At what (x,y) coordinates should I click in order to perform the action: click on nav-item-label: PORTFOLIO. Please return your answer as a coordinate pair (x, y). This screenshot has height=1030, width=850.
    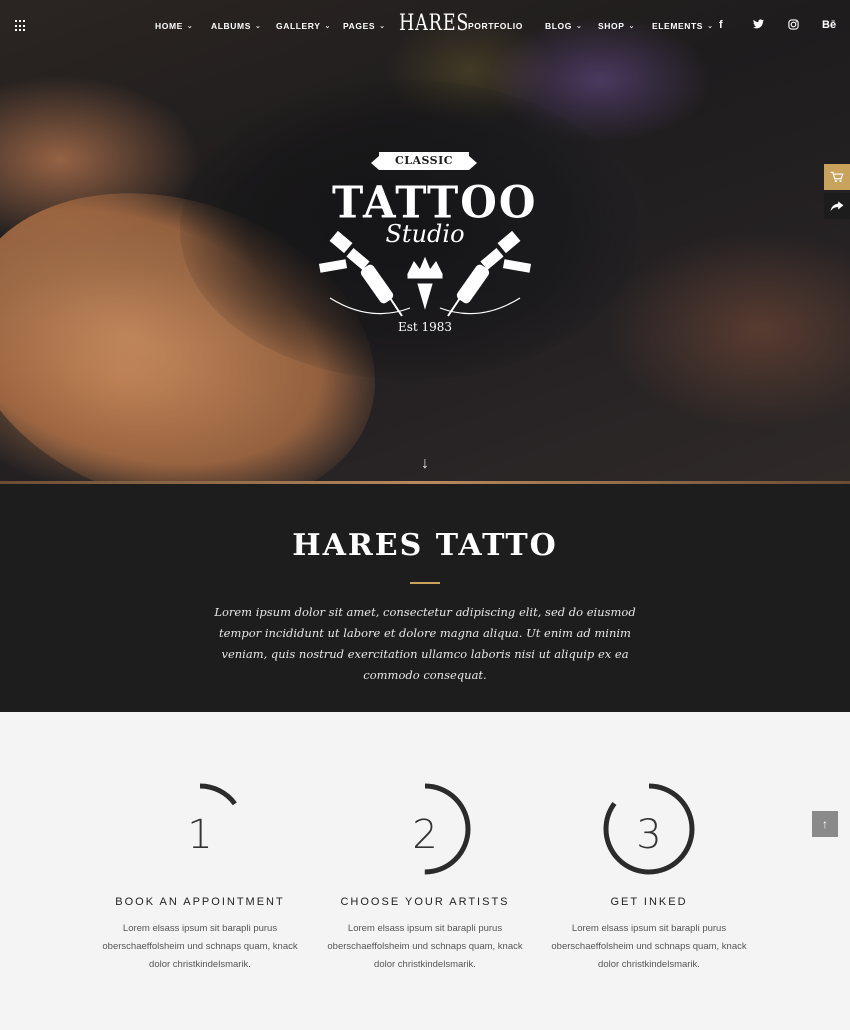
    Looking at the image, I should click on (495, 26).